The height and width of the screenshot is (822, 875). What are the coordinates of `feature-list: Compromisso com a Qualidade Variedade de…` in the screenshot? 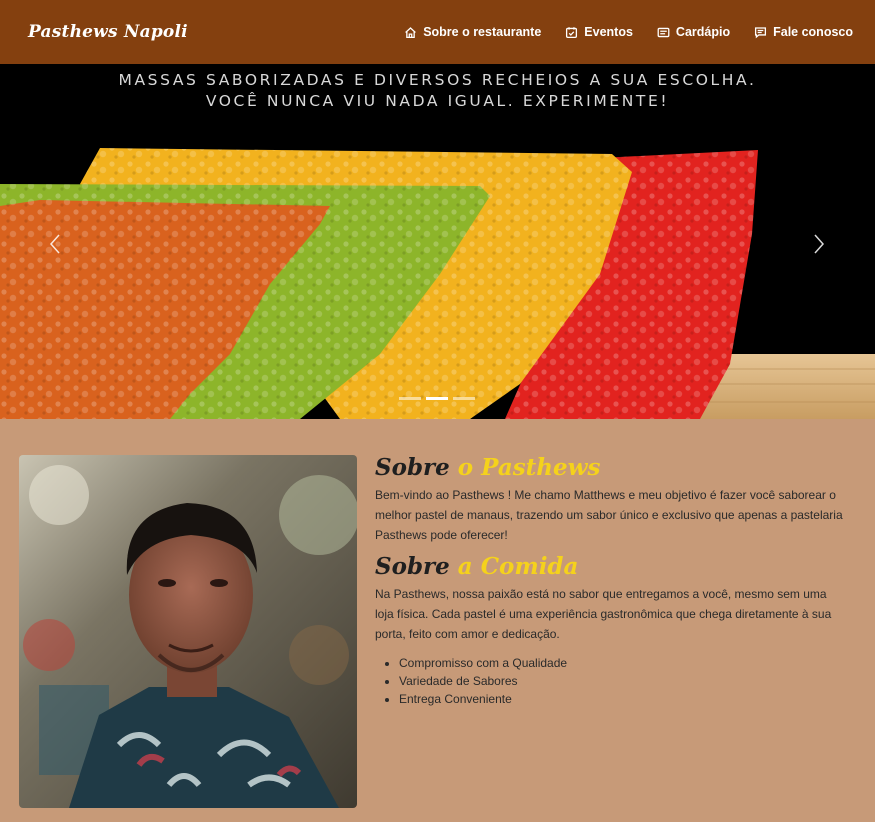 It's located at (622, 681).